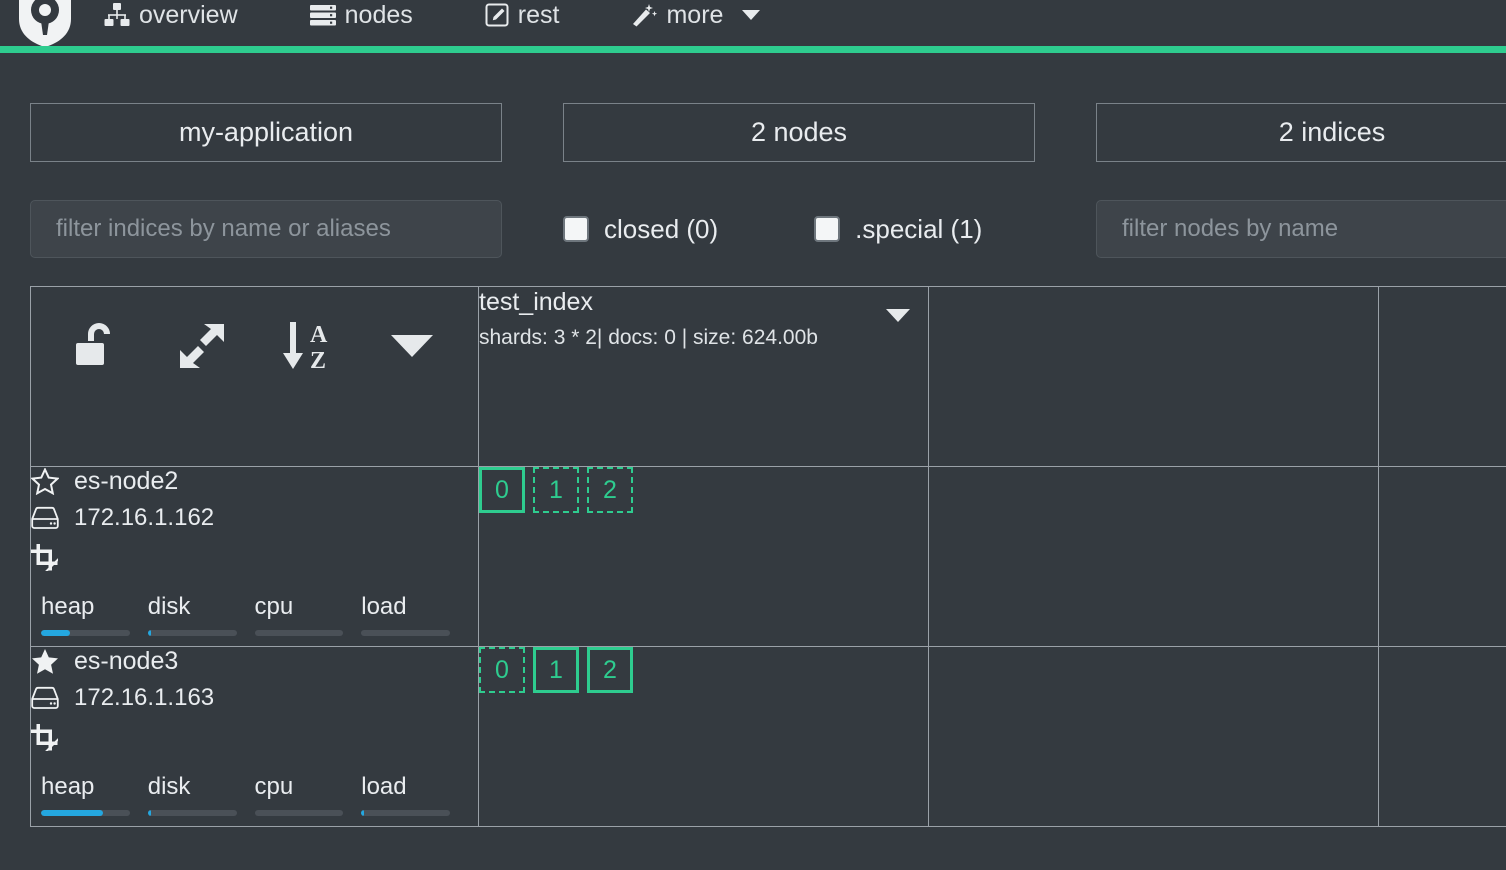  Describe the element at coordinates (126, 661) in the screenshot. I see `node-name: es-node3` at that location.